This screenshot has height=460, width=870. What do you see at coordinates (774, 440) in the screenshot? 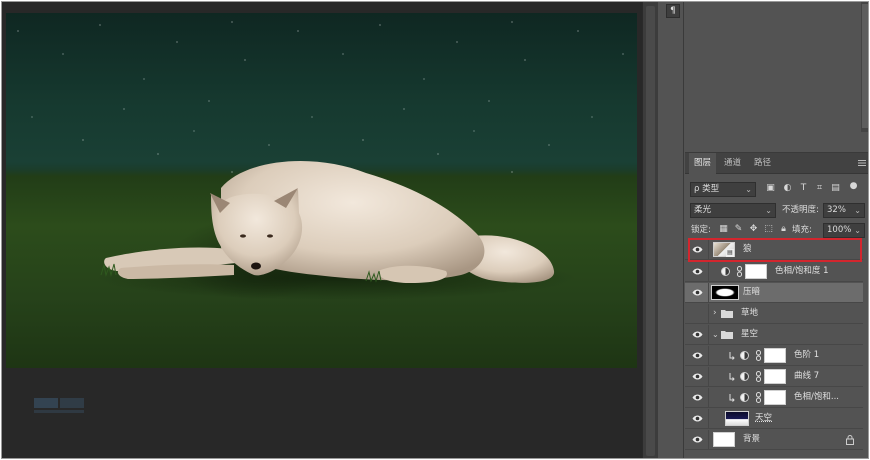
I see `layer-row-background: 背景` at bounding box center [774, 440].